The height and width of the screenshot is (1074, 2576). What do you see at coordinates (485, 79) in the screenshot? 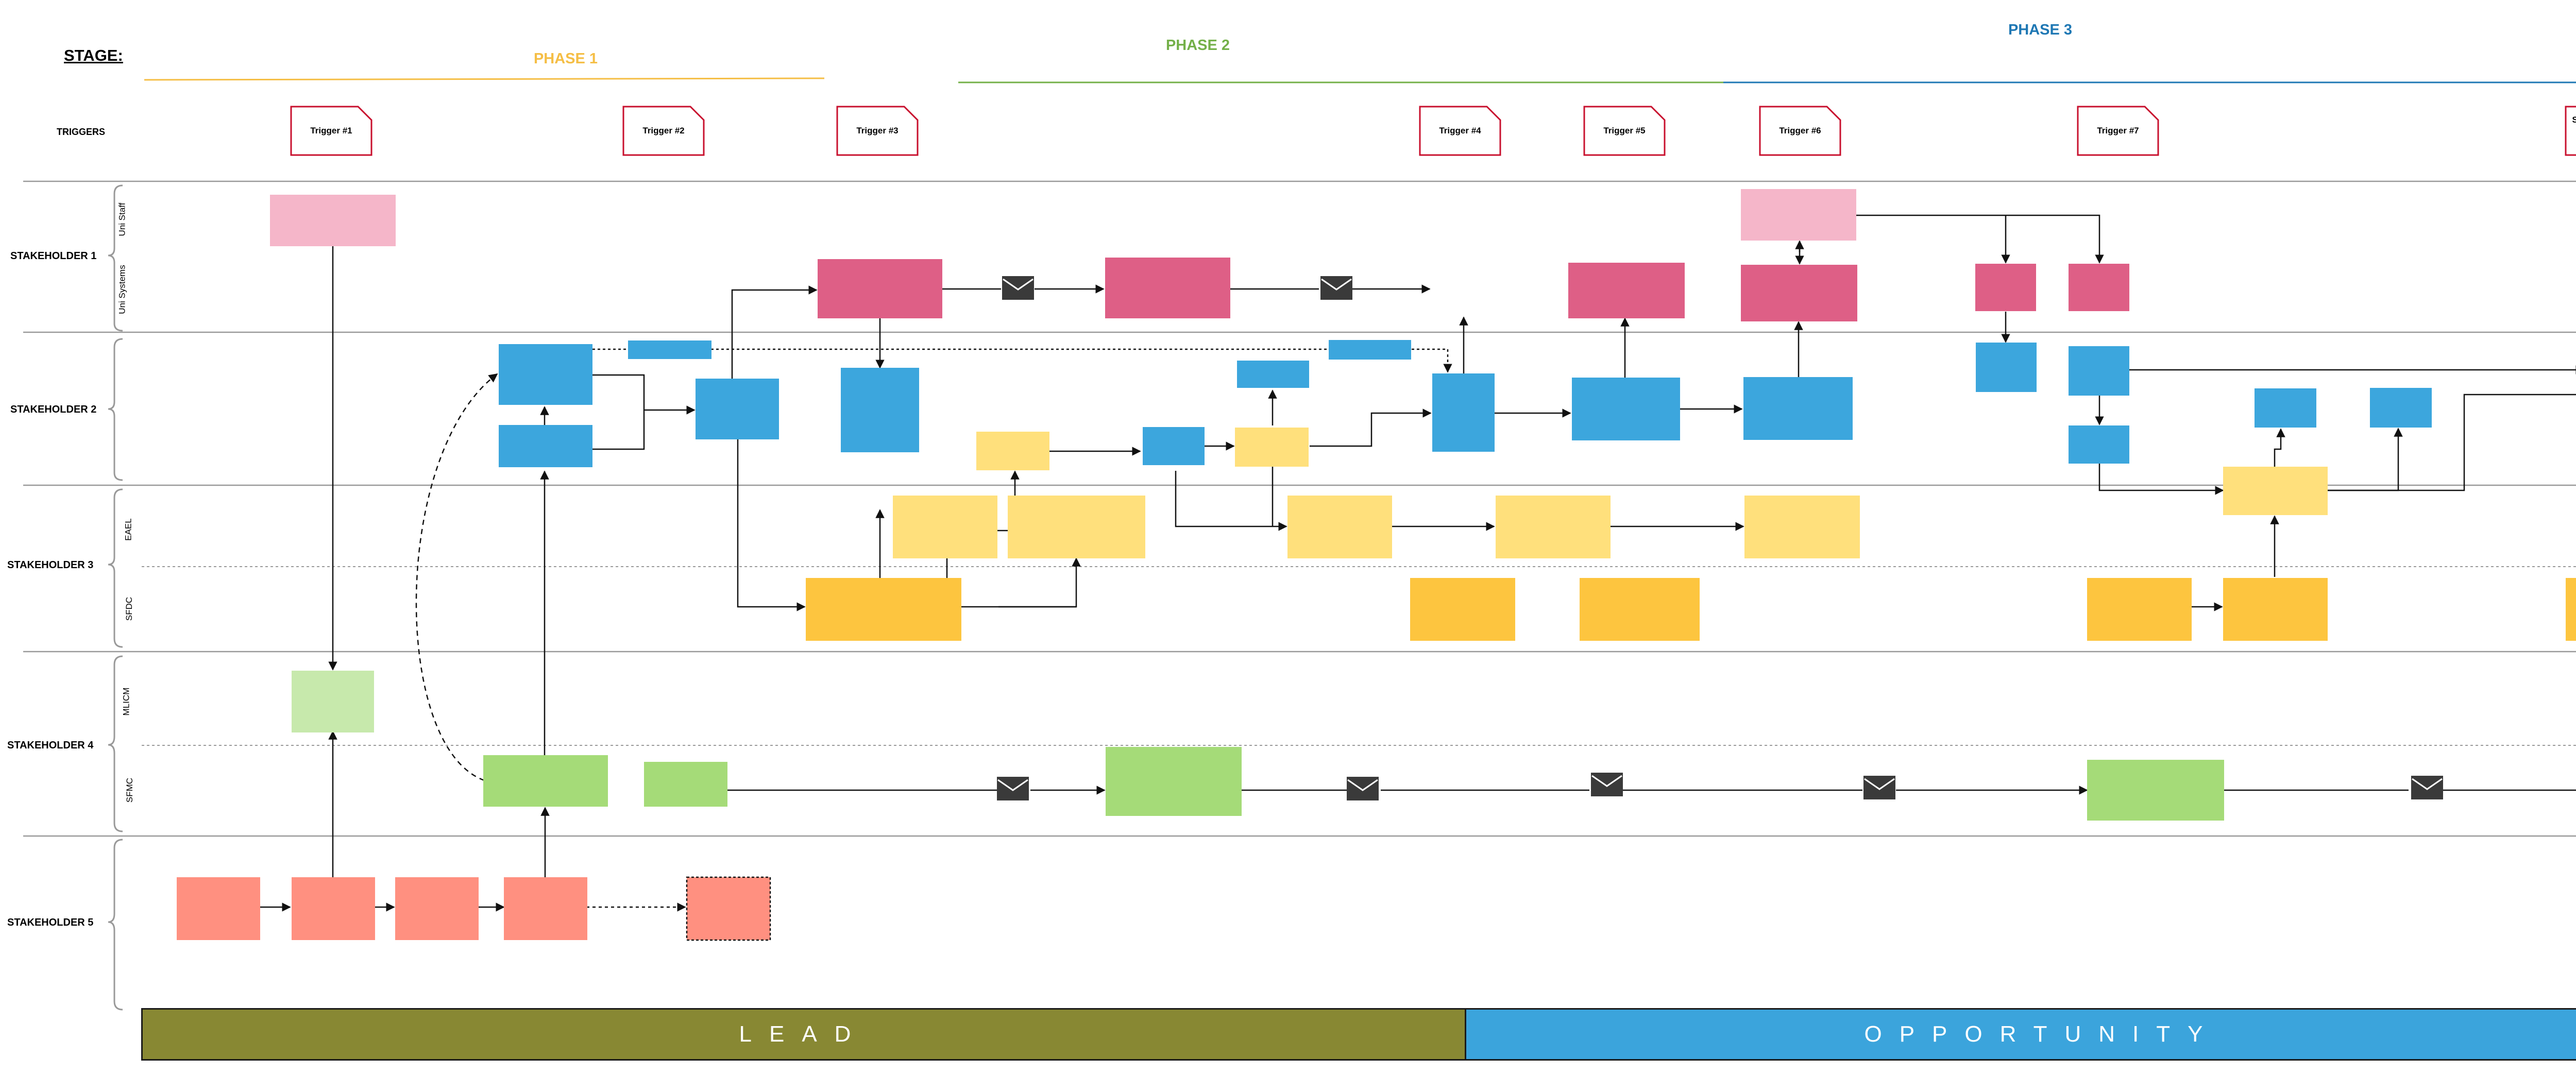
I see `phase-1-line` at bounding box center [485, 79].